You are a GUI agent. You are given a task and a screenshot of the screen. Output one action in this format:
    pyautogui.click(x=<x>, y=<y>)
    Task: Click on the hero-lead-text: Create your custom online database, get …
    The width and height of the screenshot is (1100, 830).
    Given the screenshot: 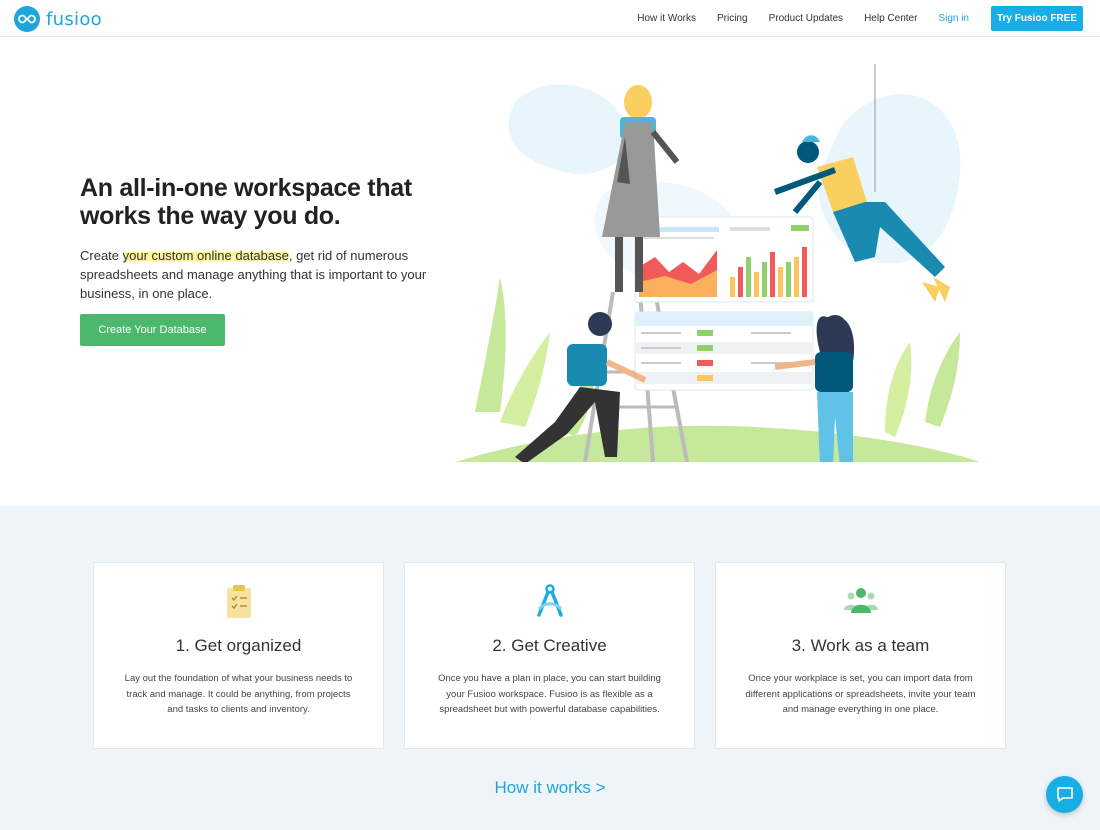 What is the action you would take?
    pyautogui.click(x=260, y=274)
    